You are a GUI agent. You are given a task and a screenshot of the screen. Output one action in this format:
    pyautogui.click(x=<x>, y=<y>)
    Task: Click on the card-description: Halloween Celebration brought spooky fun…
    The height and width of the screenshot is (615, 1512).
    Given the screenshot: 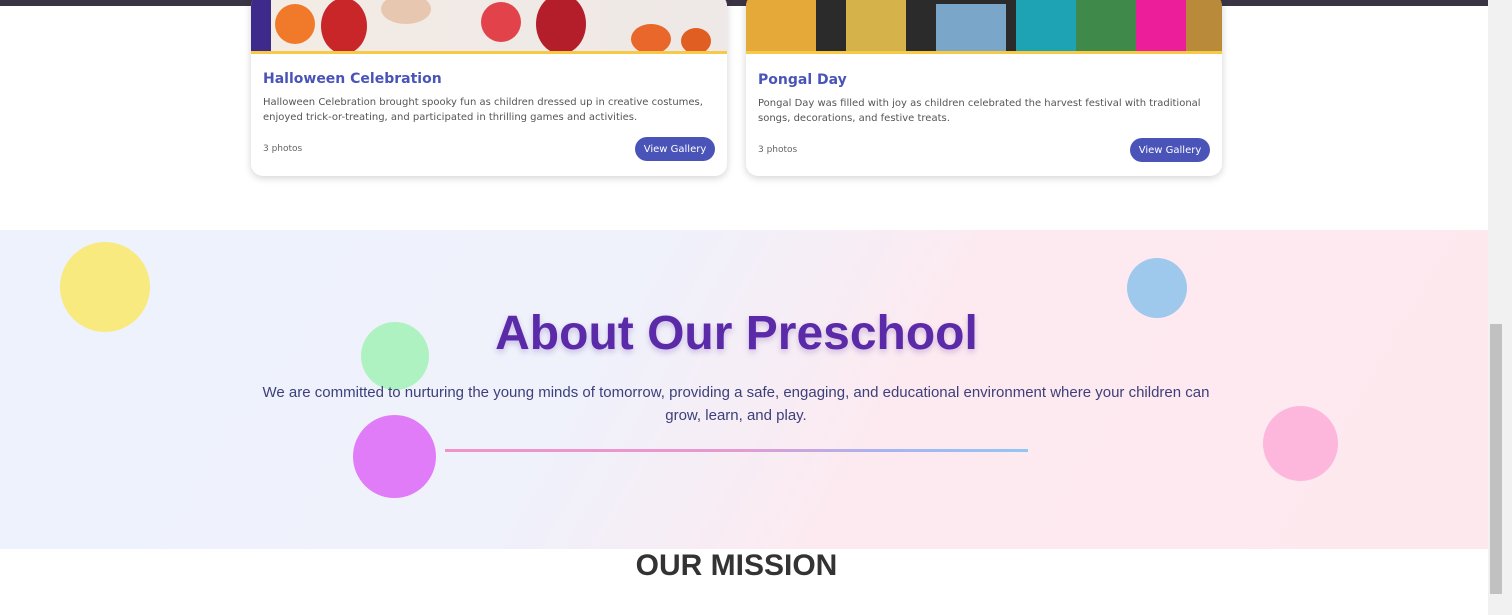 What is the action you would take?
    pyautogui.click(x=483, y=110)
    